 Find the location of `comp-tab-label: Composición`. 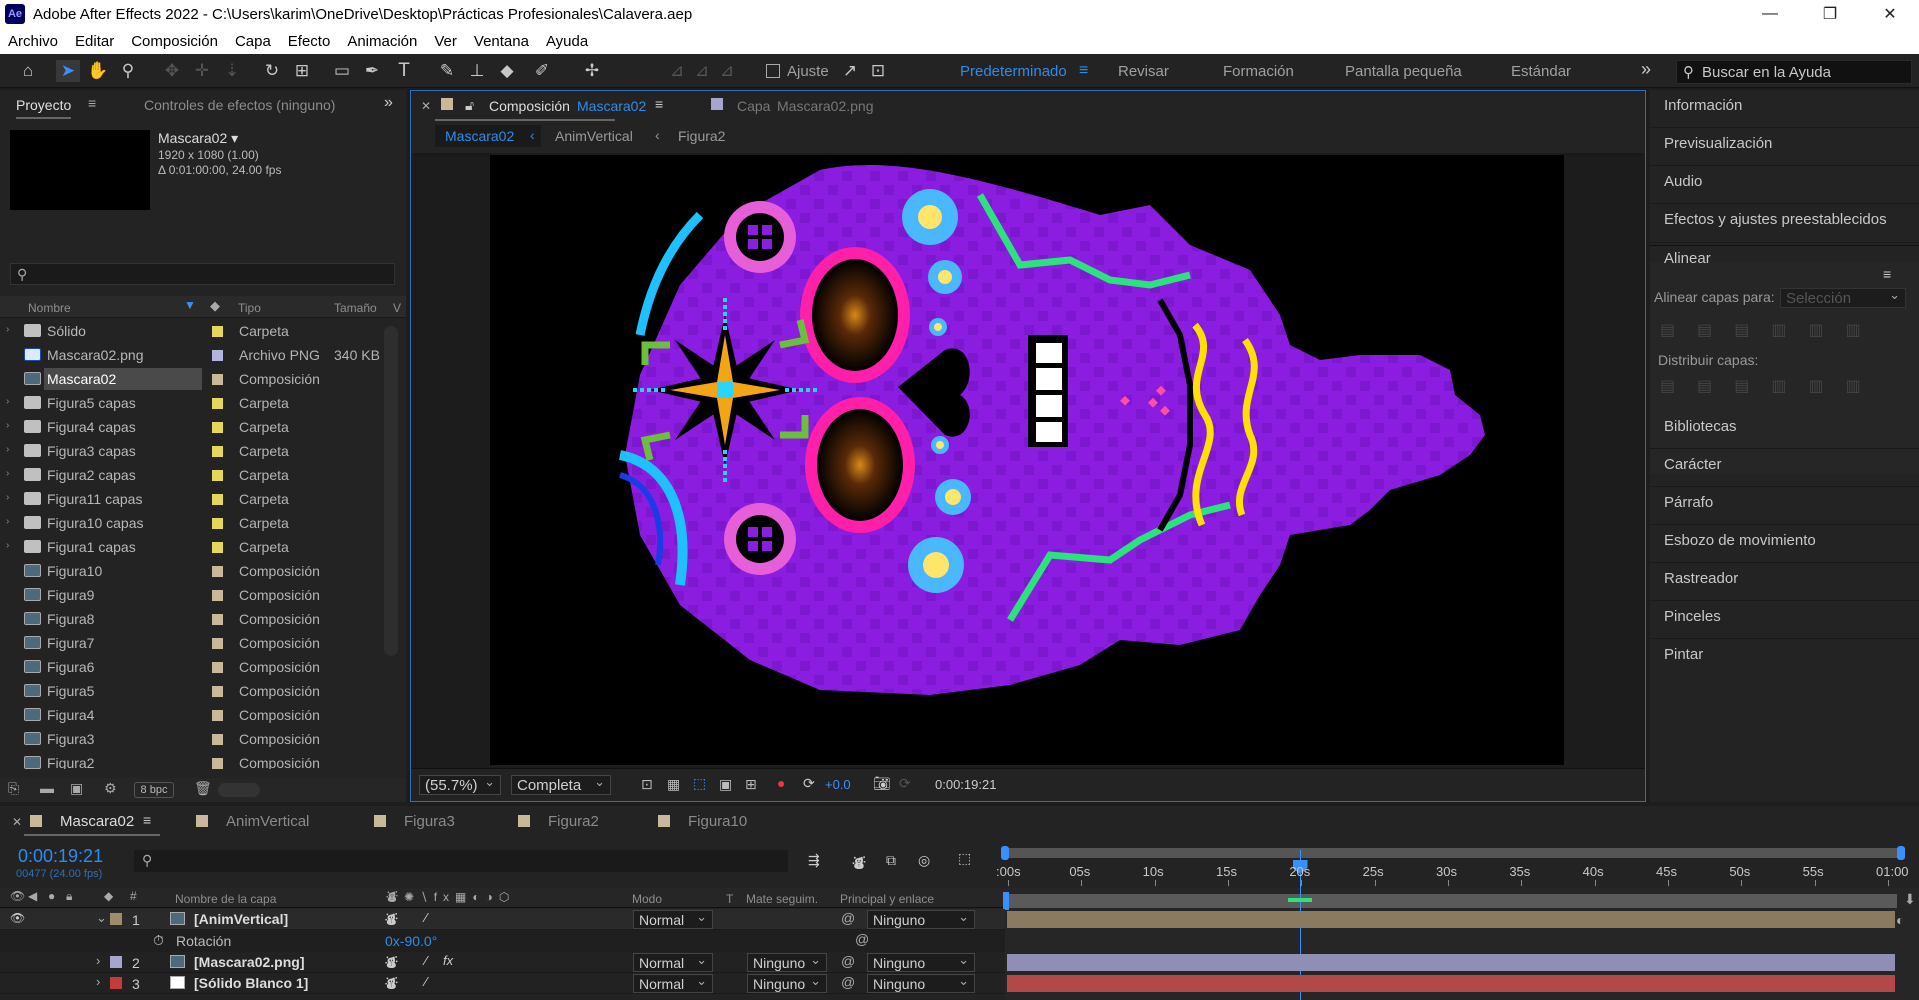

comp-tab-label: Composición is located at coordinates (529, 106).